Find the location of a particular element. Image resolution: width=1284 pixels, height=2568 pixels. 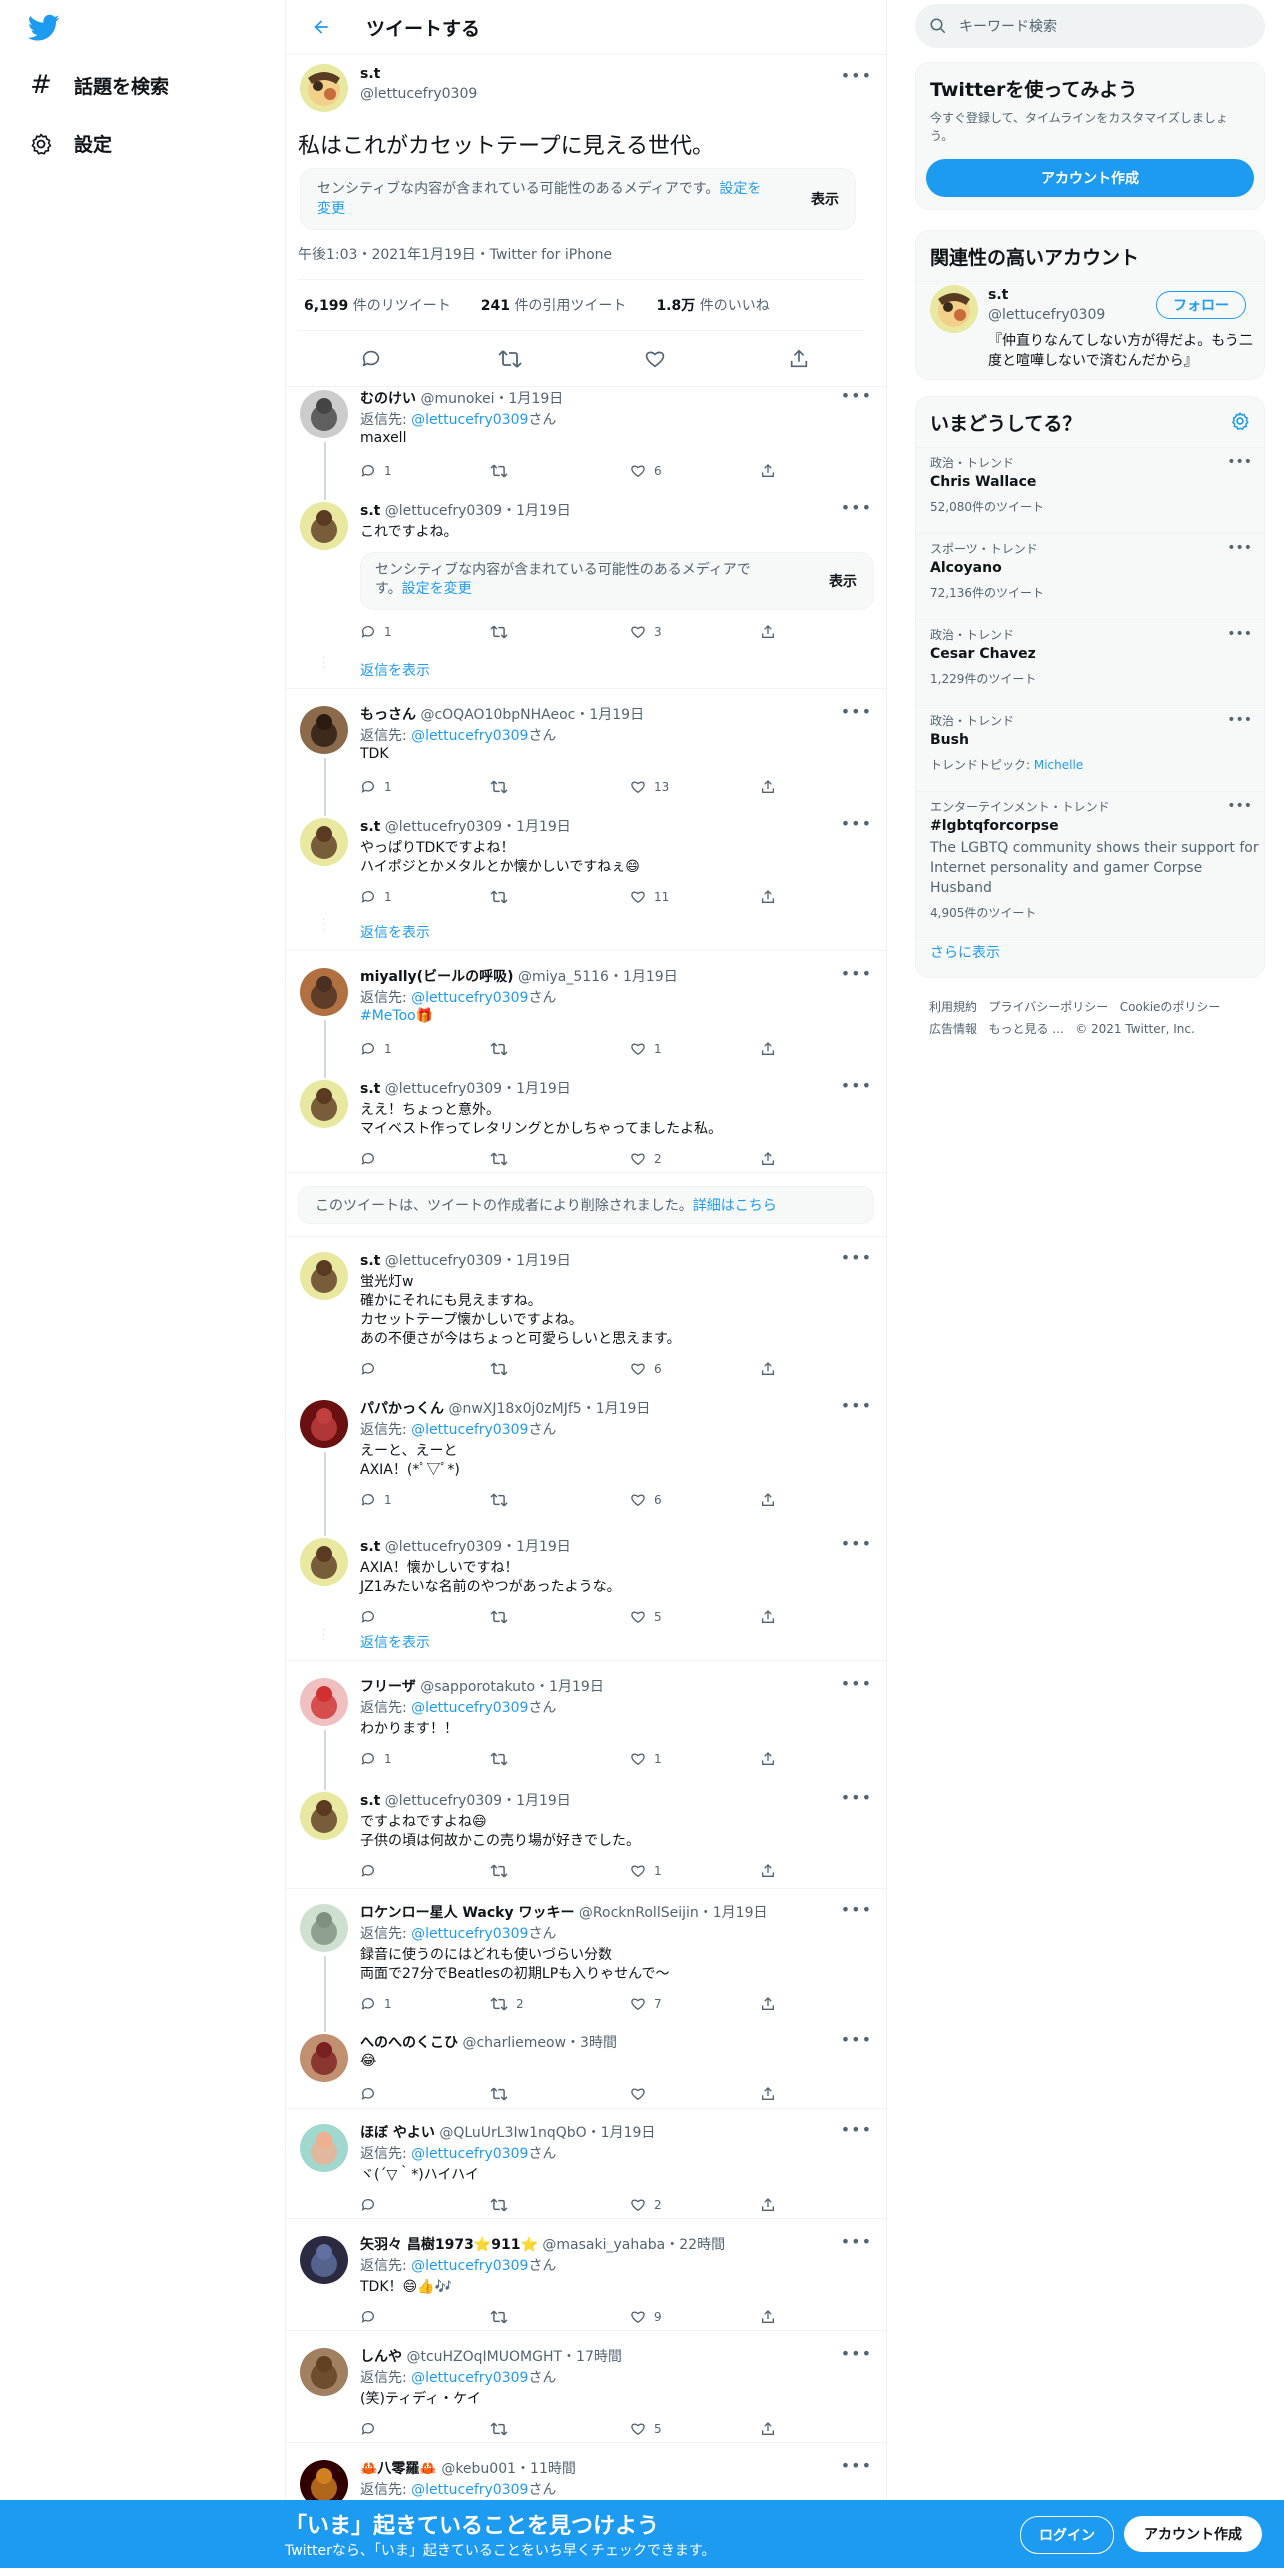

gear-icon is located at coordinates (1240, 421).